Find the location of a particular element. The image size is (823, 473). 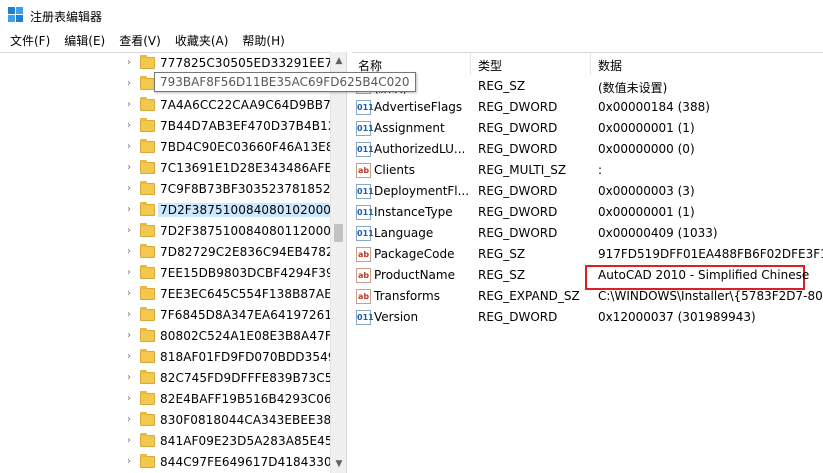

value-data: 0x00000003 (3) is located at coordinates (646, 191).